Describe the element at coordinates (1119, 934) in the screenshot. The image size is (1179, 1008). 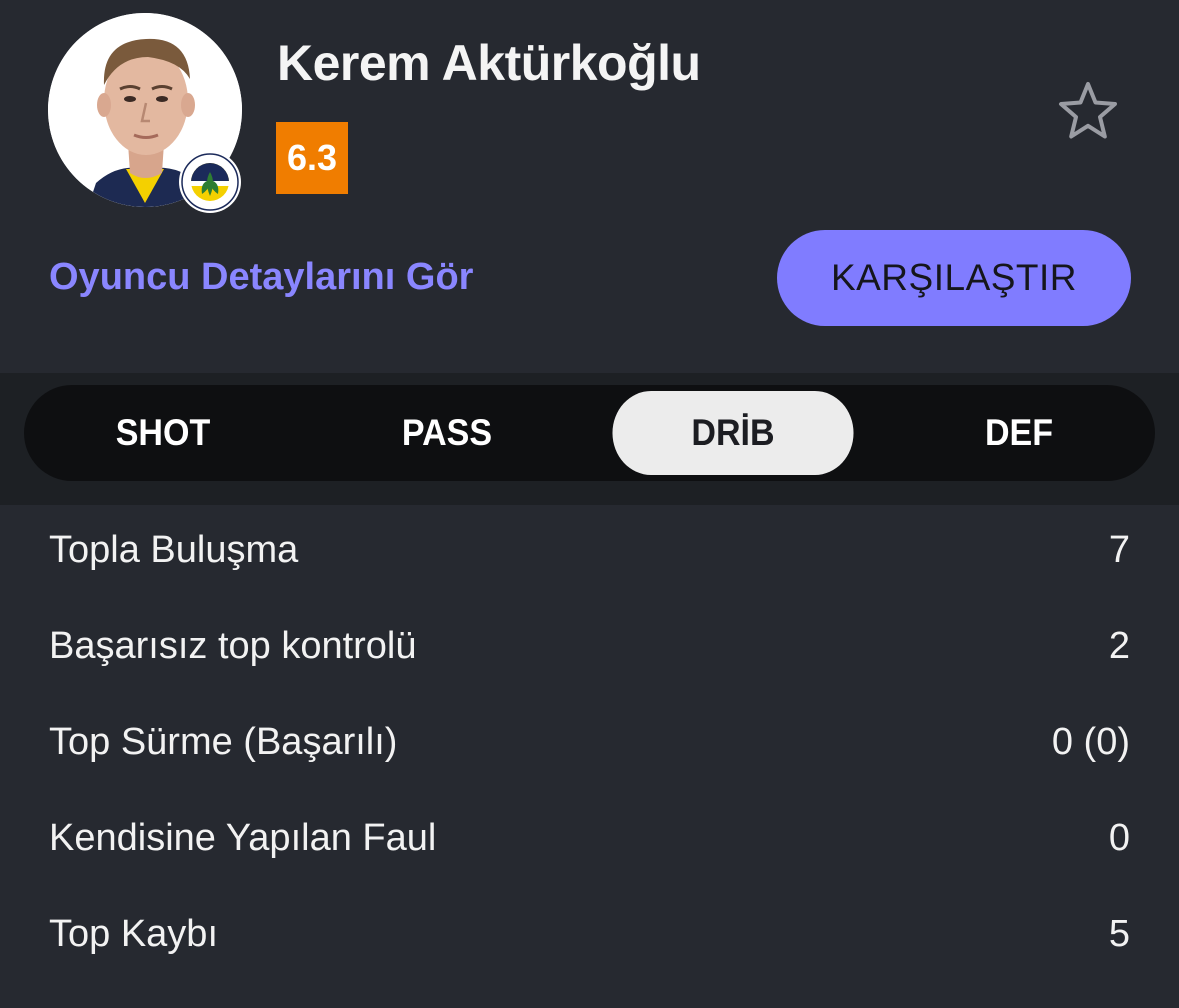
I see `stat-value: 5` at that location.